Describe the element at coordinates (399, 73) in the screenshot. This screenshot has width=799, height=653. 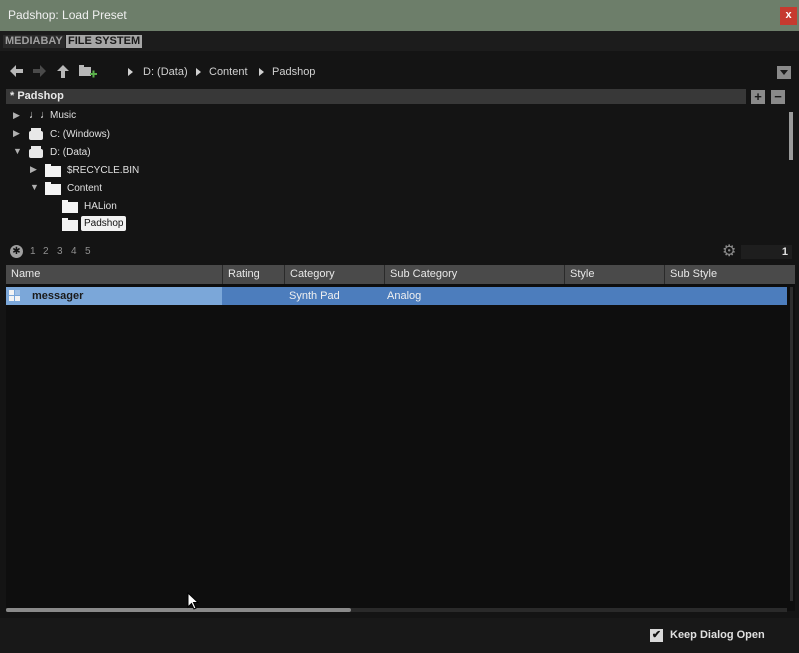
I see `navigation-bar: D: (Data) Content Padshop` at that location.